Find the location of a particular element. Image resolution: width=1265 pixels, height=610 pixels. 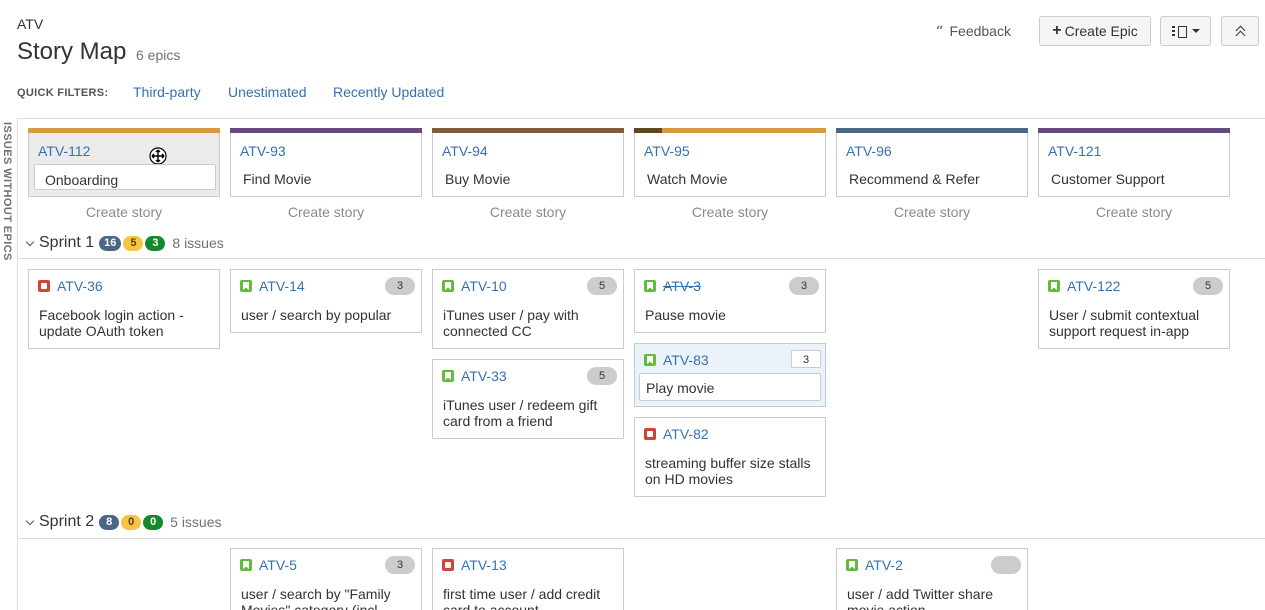

plus-icon: + is located at coordinates (1057, 30).